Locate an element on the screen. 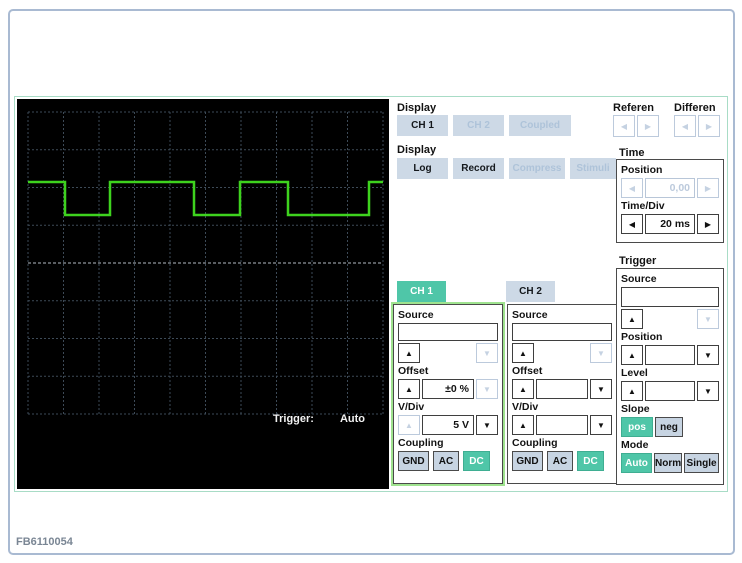 The height and width of the screenshot is (563, 742). ch2-source-up-button: ▲ is located at coordinates (523, 353).